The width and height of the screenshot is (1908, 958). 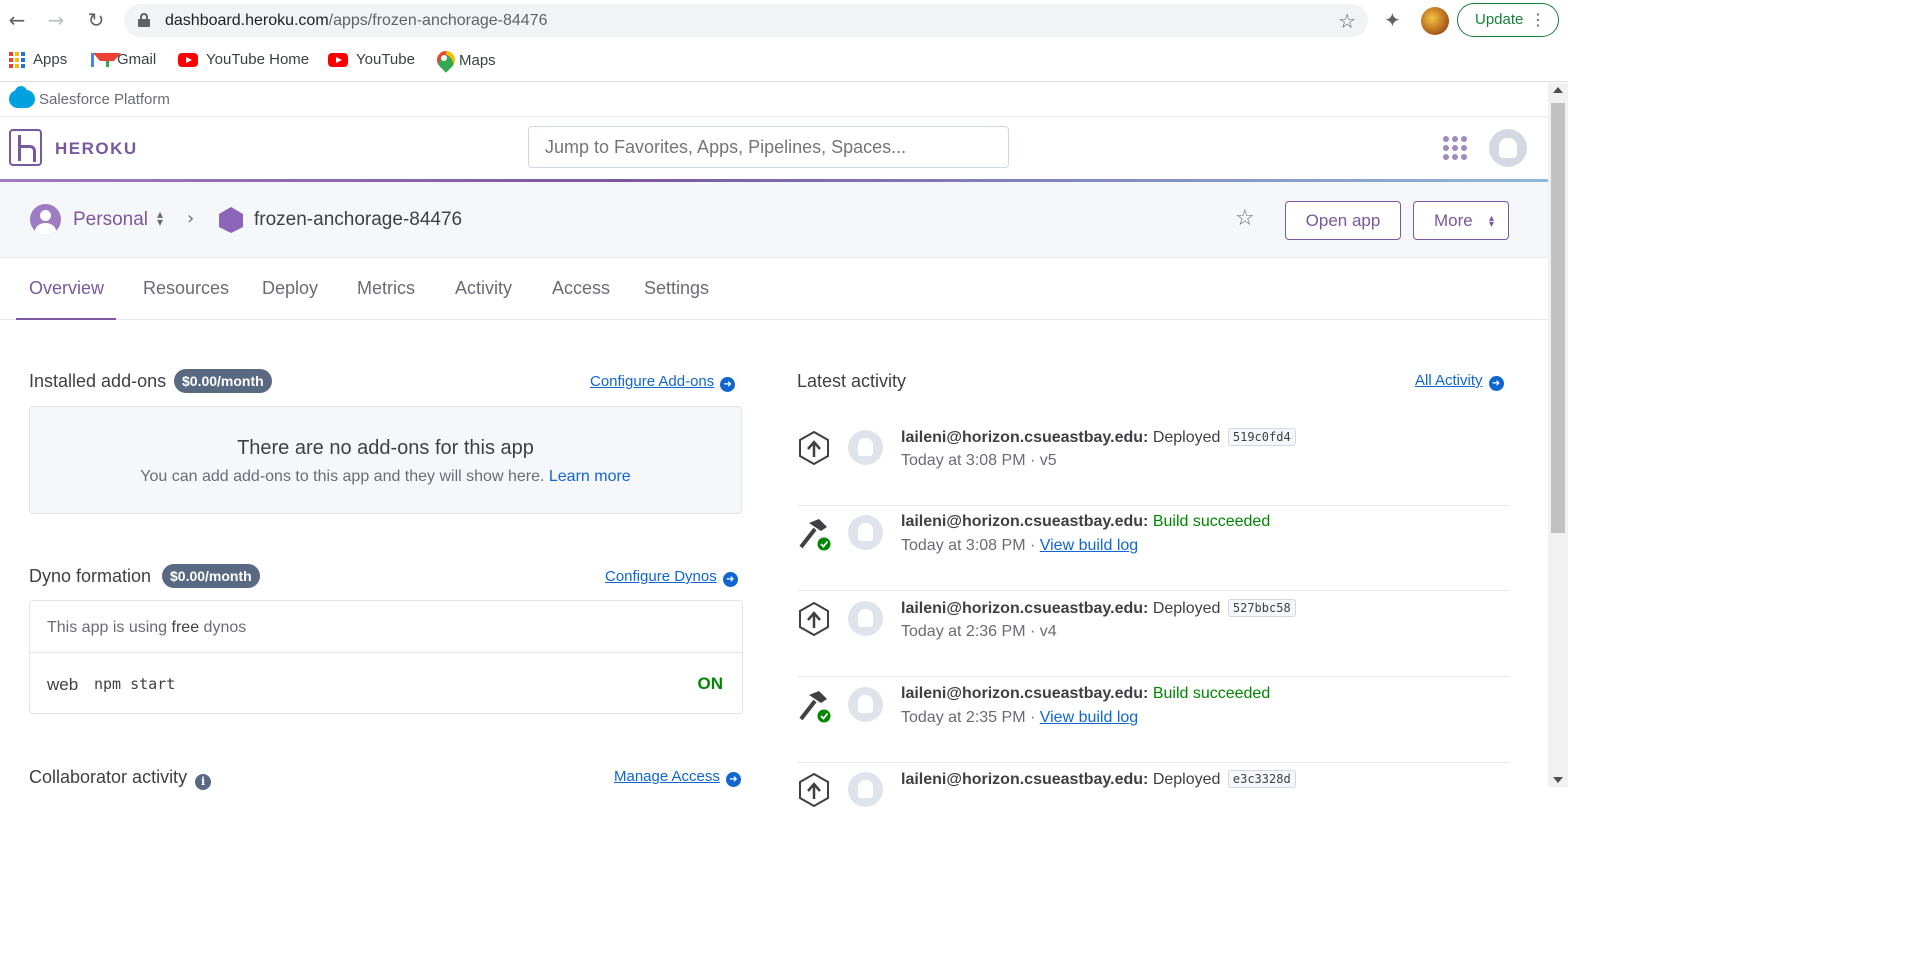 I want to click on team-selector: Personal, so click(x=110, y=220).